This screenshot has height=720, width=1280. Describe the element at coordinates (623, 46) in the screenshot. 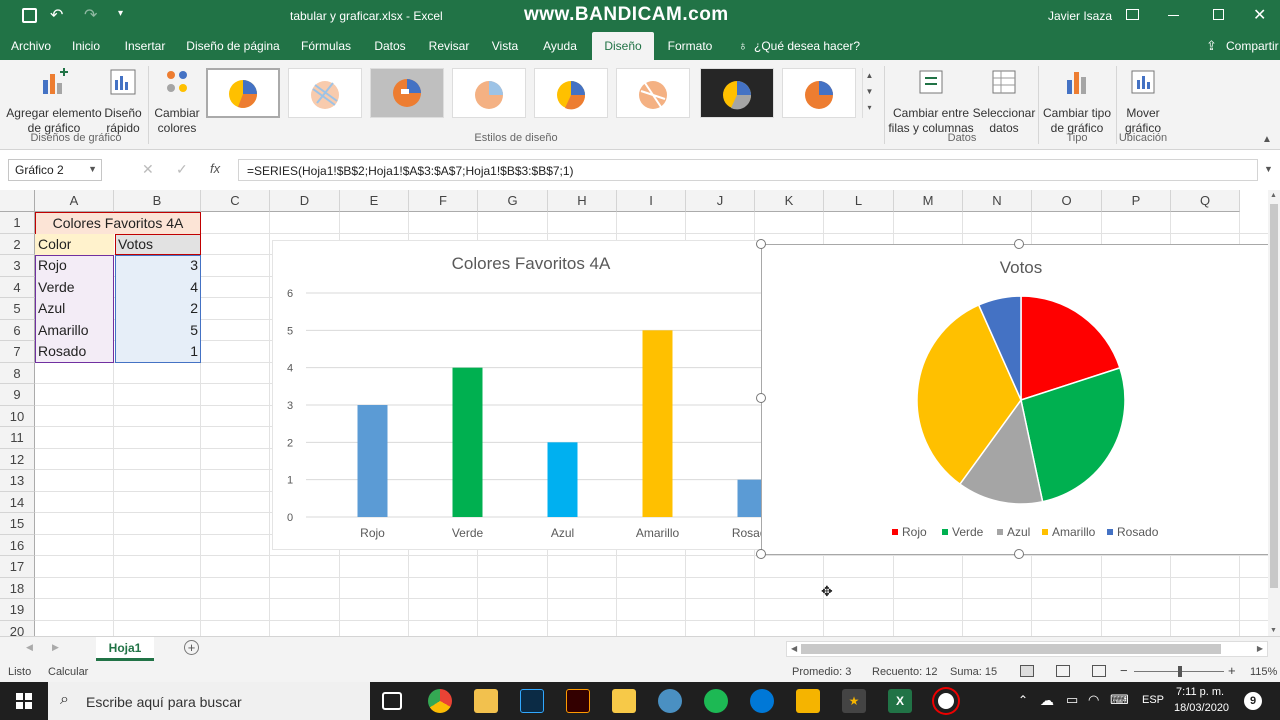

I see `tab-diseno: Diseño` at that location.